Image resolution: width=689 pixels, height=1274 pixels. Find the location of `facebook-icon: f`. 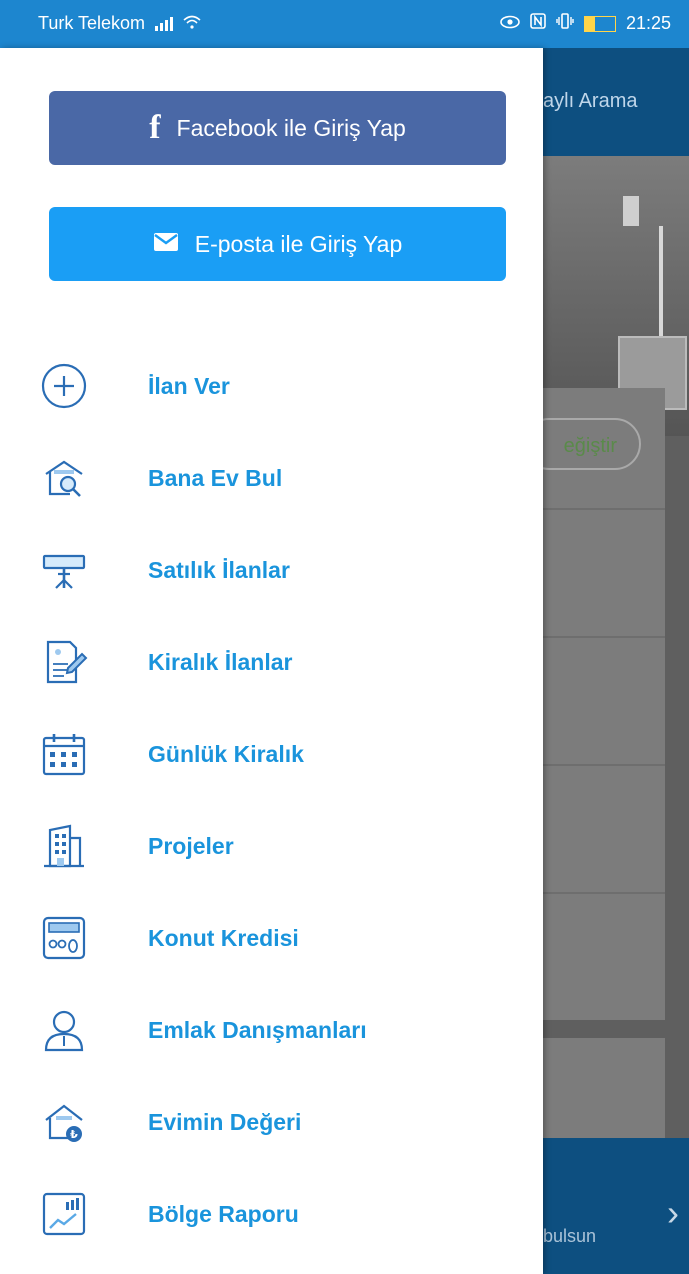

facebook-icon: f is located at coordinates (155, 127).